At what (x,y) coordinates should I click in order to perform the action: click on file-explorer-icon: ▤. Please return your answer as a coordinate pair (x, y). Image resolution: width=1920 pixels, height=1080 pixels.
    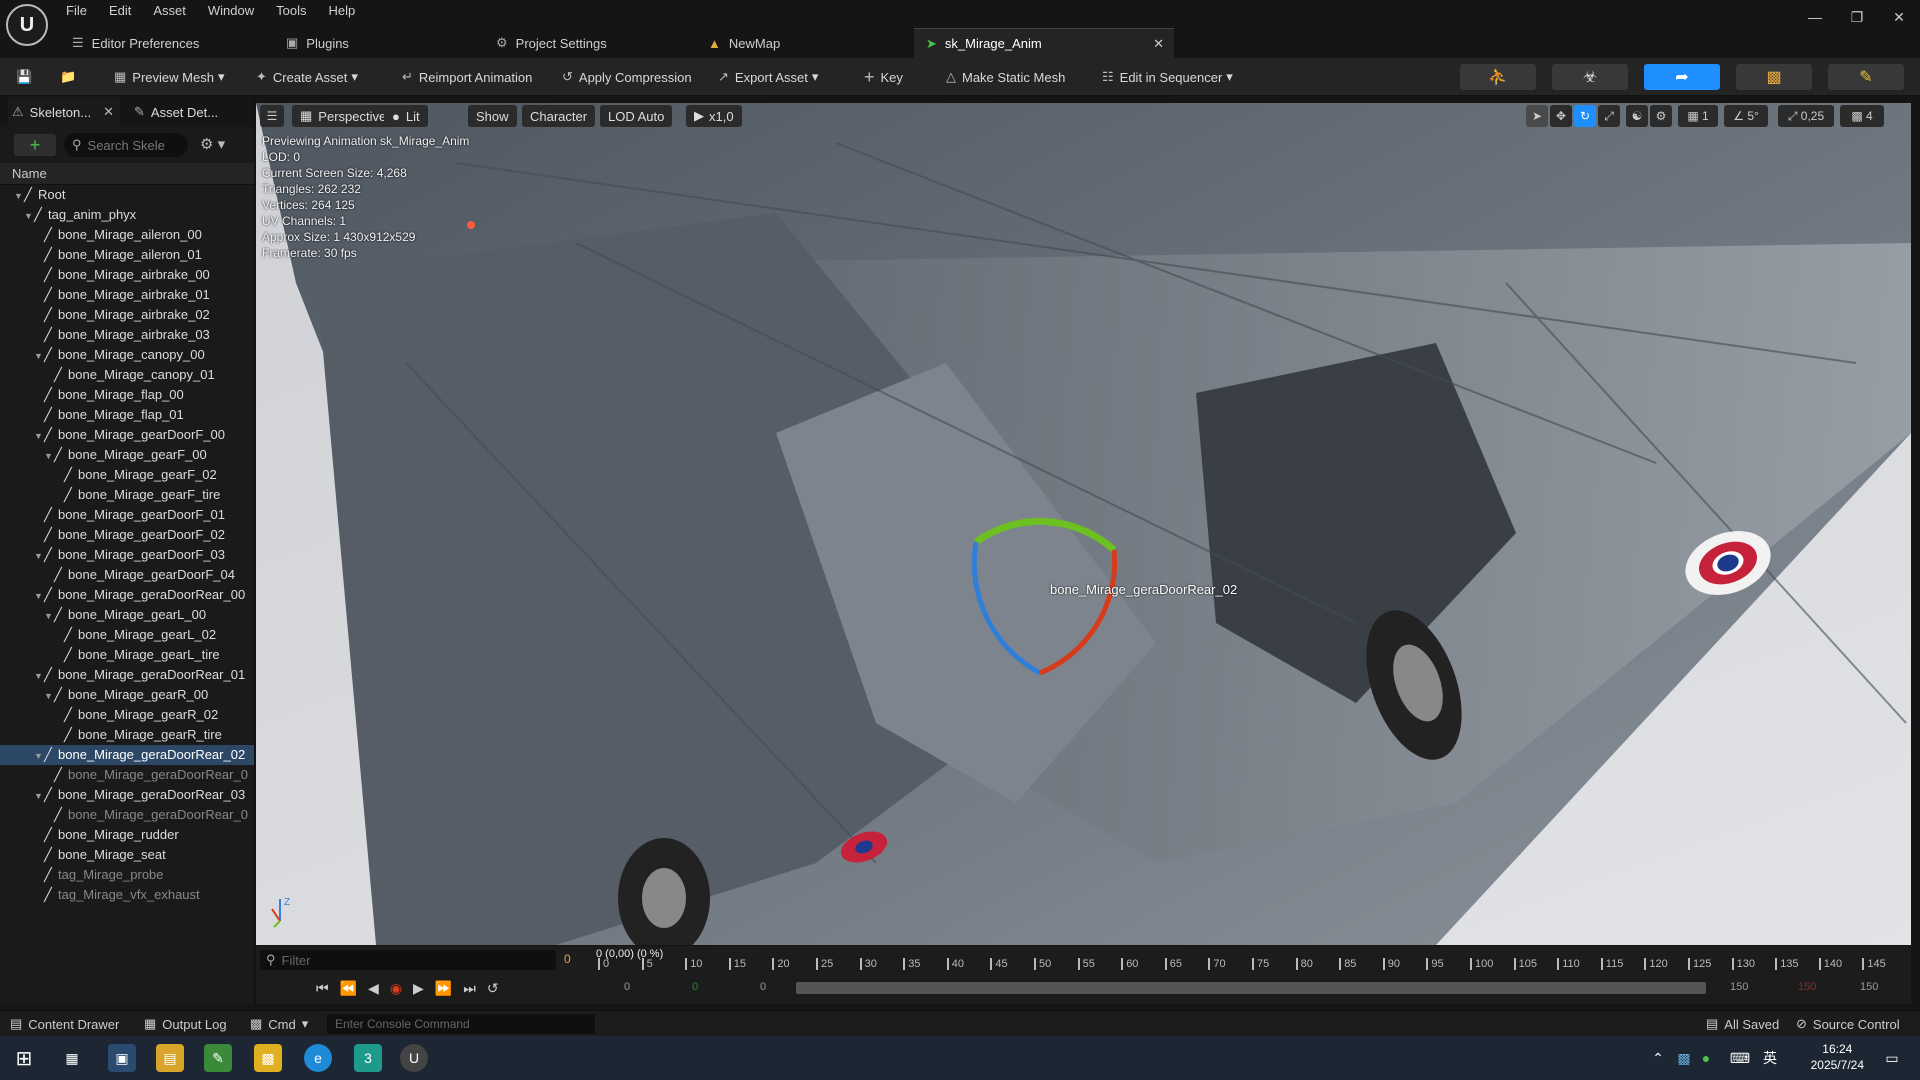
    Looking at the image, I should click on (170, 1058).